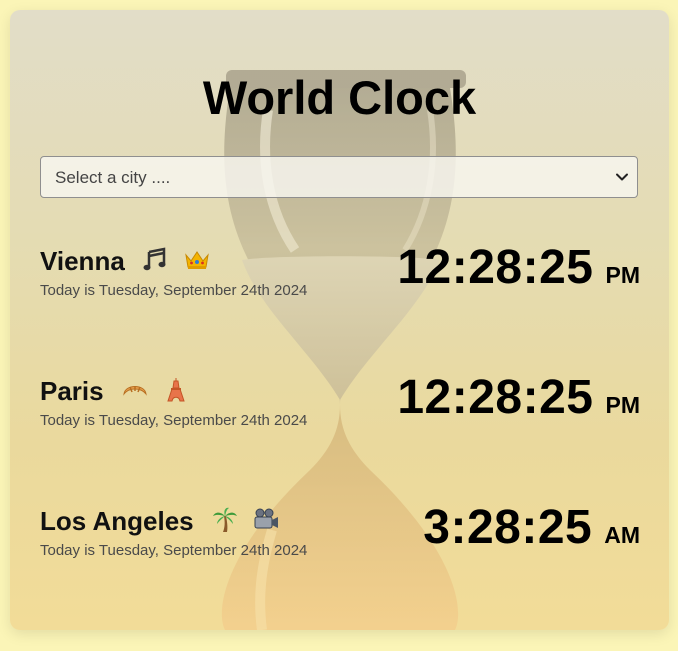 The height and width of the screenshot is (651, 678). What do you see at coordinates (82, 261) in the screenshot?
I see `city-name: Vienna` at bounding box center [82, 261].